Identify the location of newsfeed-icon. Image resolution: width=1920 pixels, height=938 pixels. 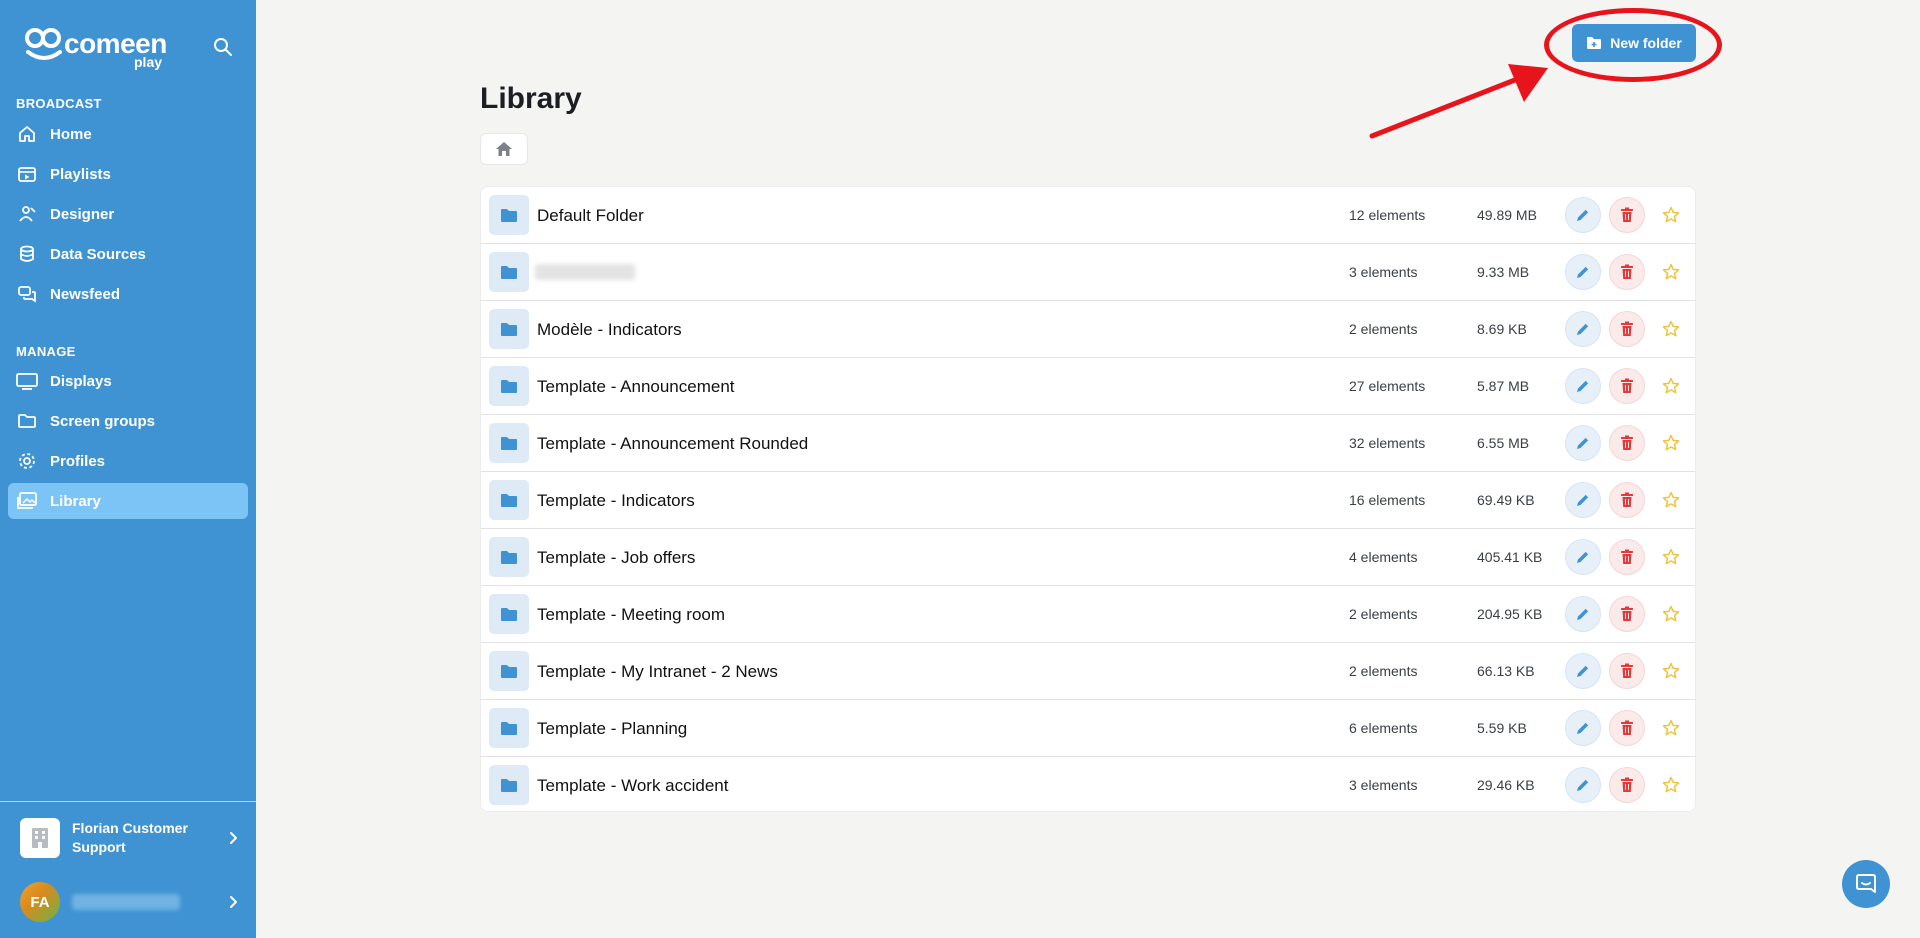
(27, 294).